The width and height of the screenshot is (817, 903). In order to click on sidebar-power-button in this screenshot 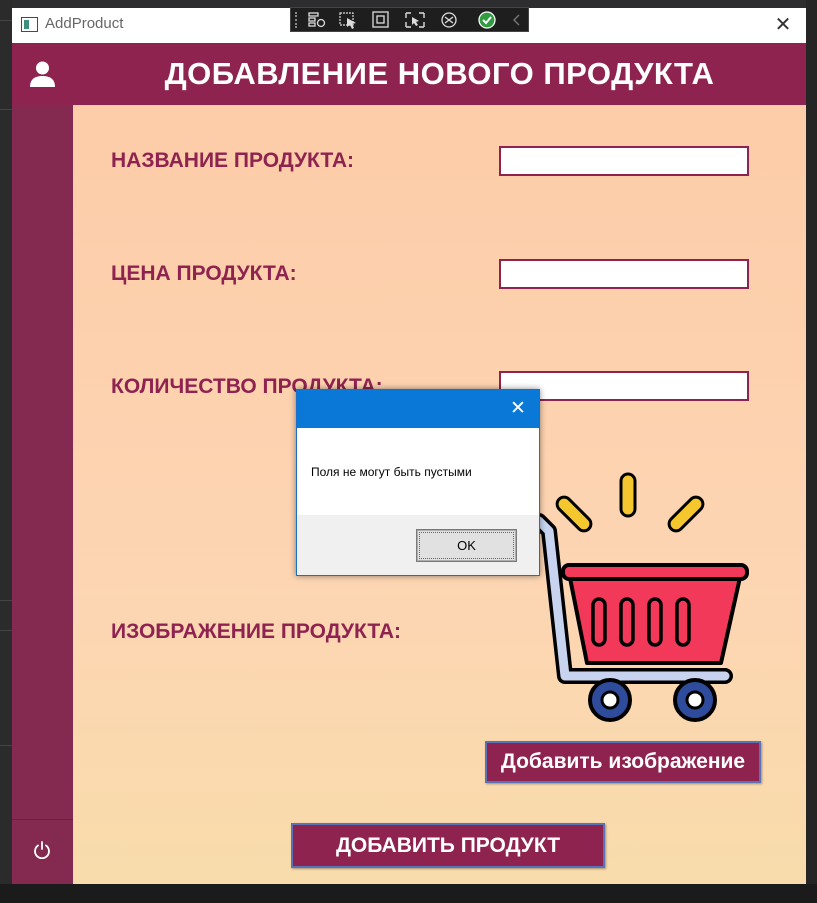, I will do `click(42, 850)`.